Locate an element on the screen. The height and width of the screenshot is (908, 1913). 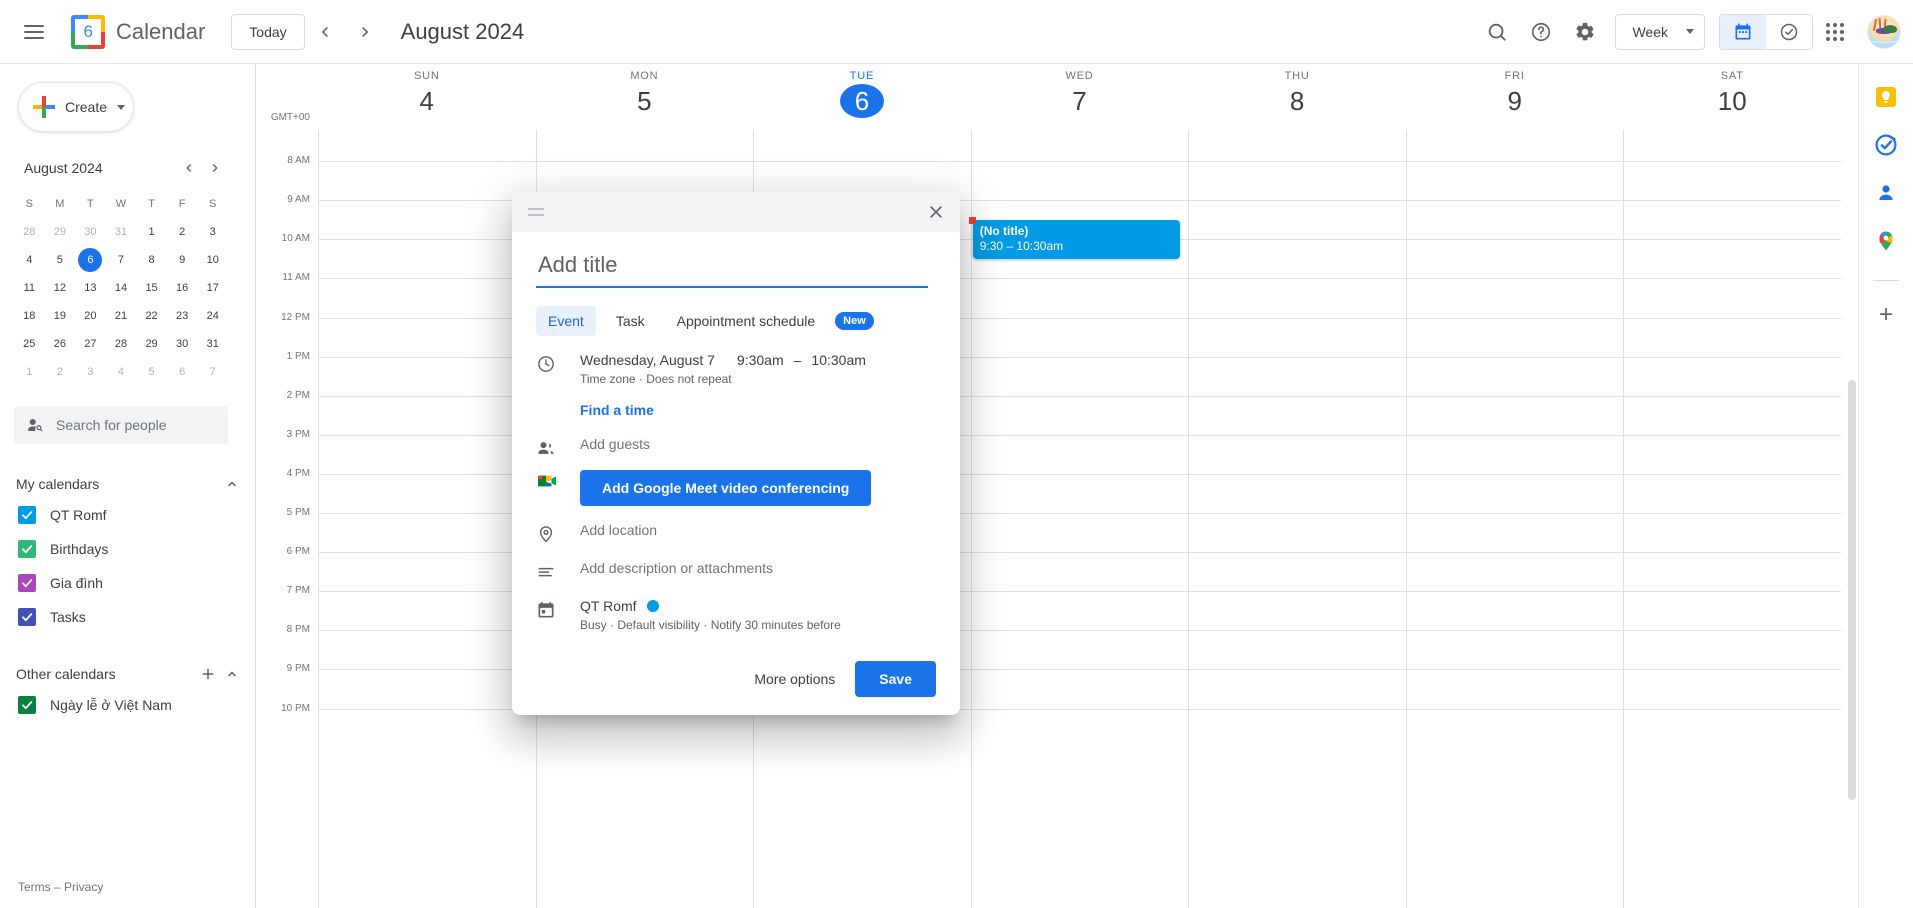
search-icon is located at coordinates (1497, 32).